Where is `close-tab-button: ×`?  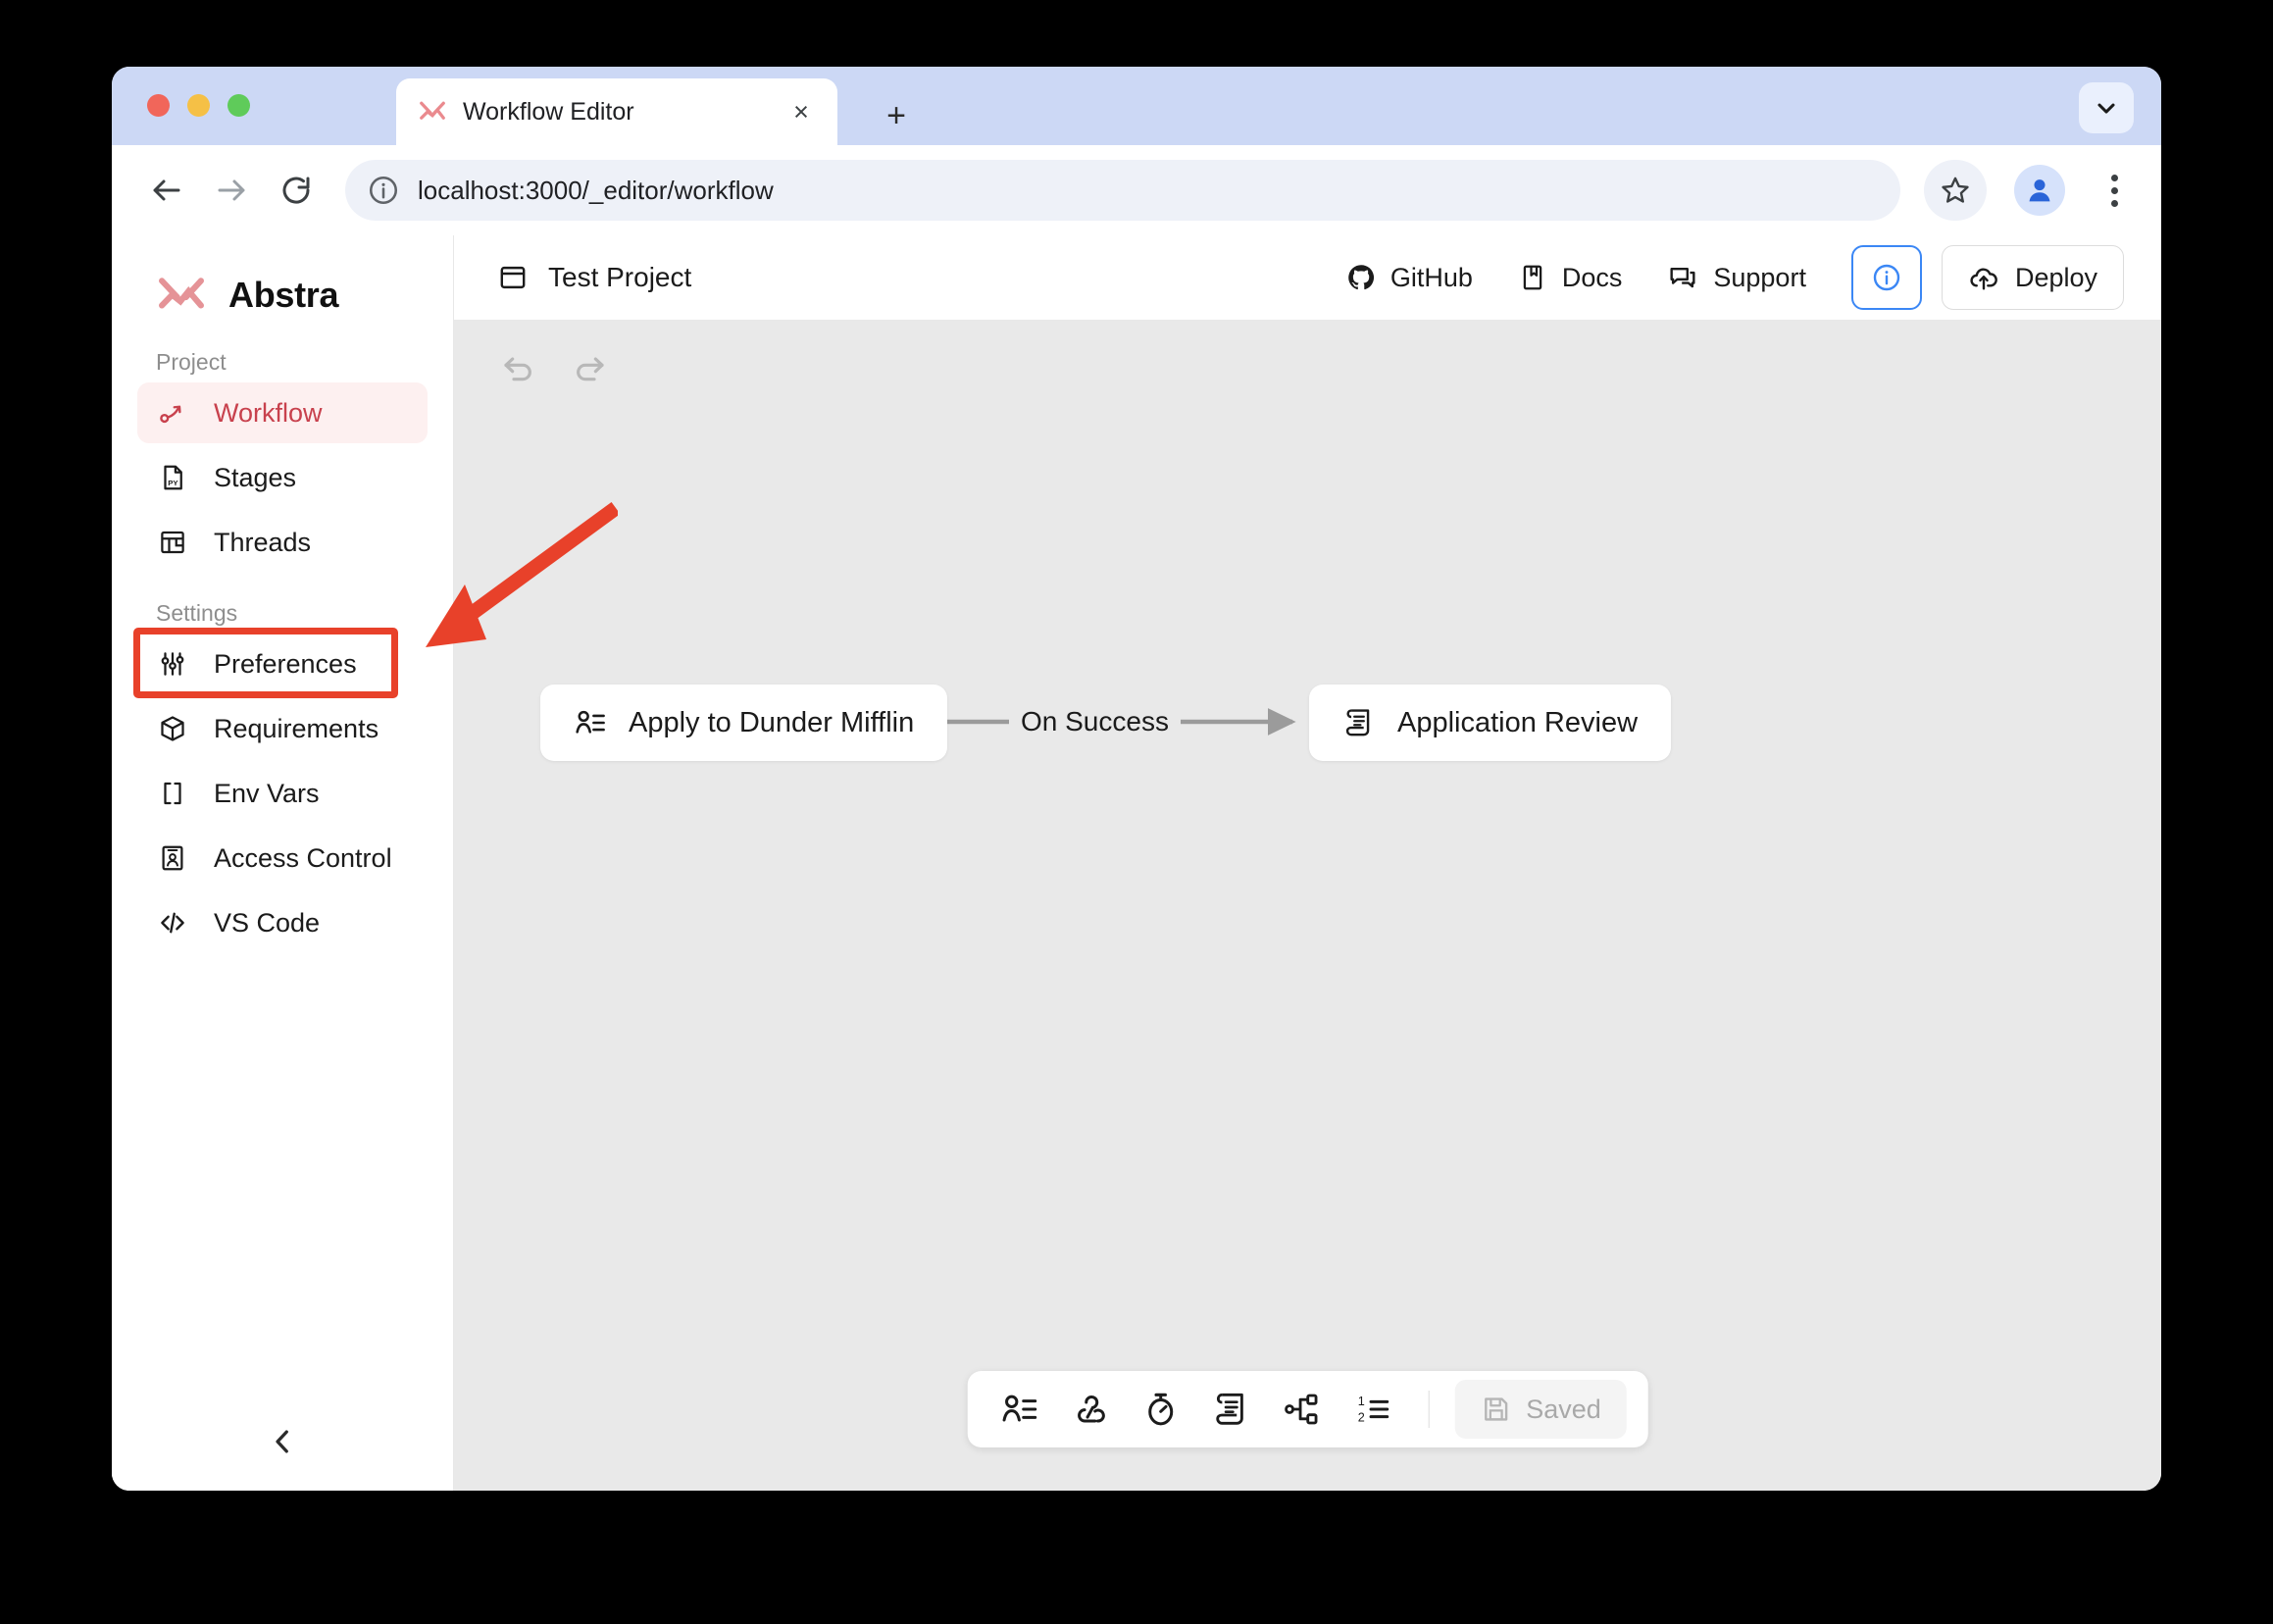 close-tab-button: × is located at coordinates (801, 111).